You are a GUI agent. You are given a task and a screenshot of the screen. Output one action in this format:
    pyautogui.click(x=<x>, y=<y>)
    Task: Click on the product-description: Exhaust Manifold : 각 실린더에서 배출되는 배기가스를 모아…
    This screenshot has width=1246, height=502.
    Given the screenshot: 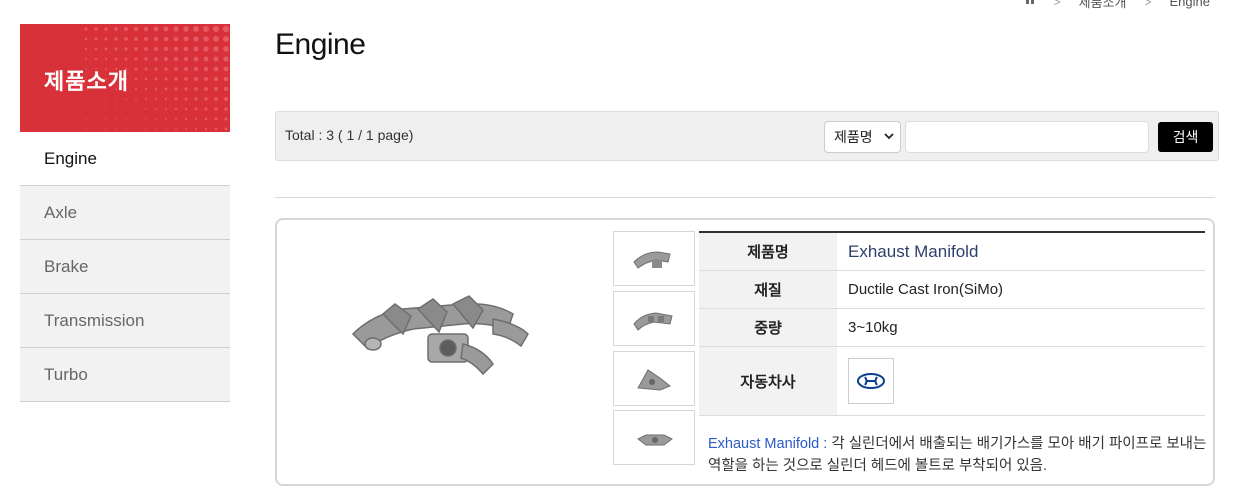 What is the action you would take?
    pyautogui.click(x=958, y=455)
    